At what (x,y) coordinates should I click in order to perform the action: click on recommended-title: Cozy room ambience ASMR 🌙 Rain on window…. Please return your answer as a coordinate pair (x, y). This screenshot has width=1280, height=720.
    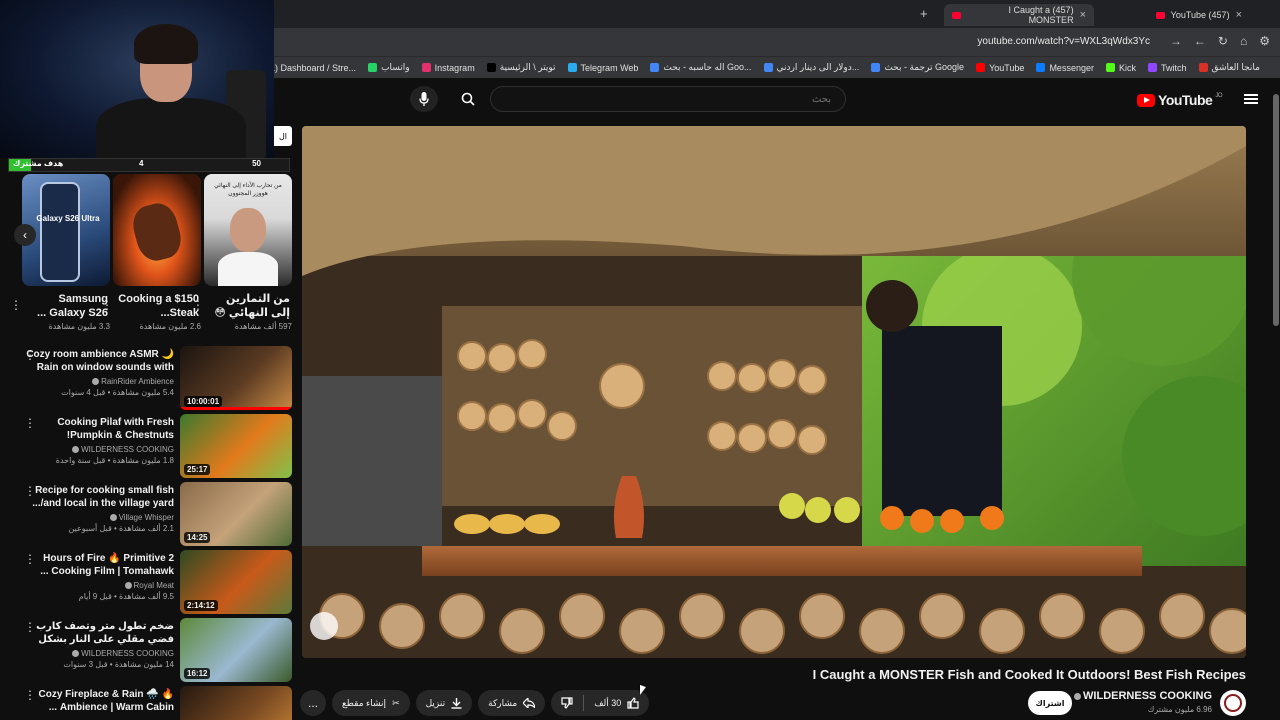
    Looking at the image, I should click on (100, 361).